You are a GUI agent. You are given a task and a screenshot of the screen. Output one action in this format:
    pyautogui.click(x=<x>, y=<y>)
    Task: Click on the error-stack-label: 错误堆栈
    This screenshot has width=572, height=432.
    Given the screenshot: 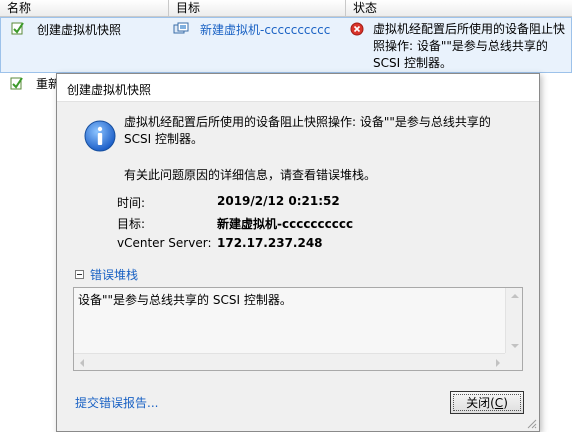 What is the action you would take?
    pyautogui.click(x=114, y=275)
    